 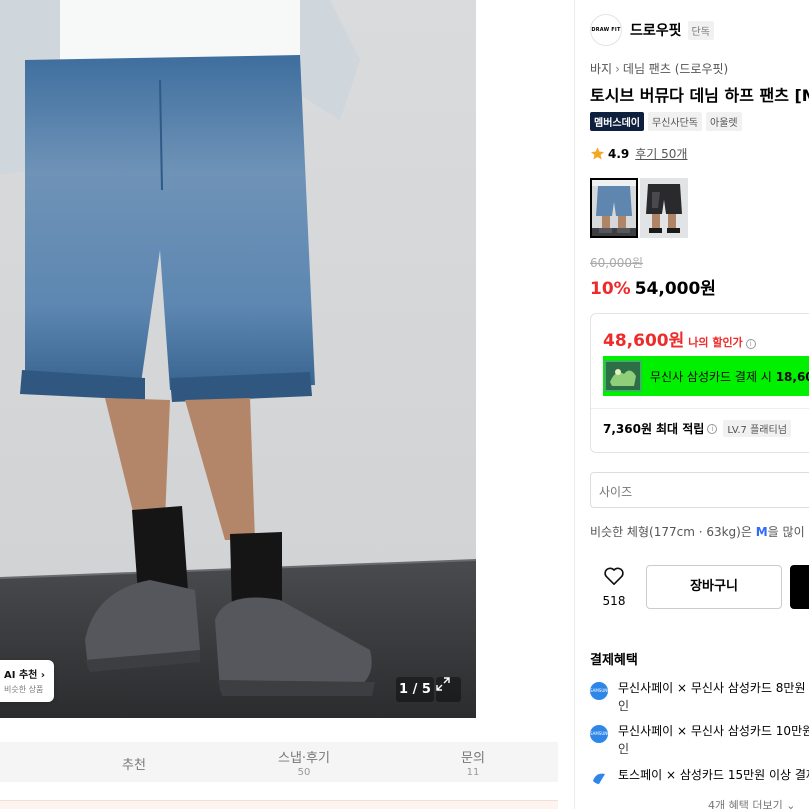 I want to click on payment-benefit-item: 토스페이 × 삼성카드 15만원 이상 결제, so click(x=699, y=776).